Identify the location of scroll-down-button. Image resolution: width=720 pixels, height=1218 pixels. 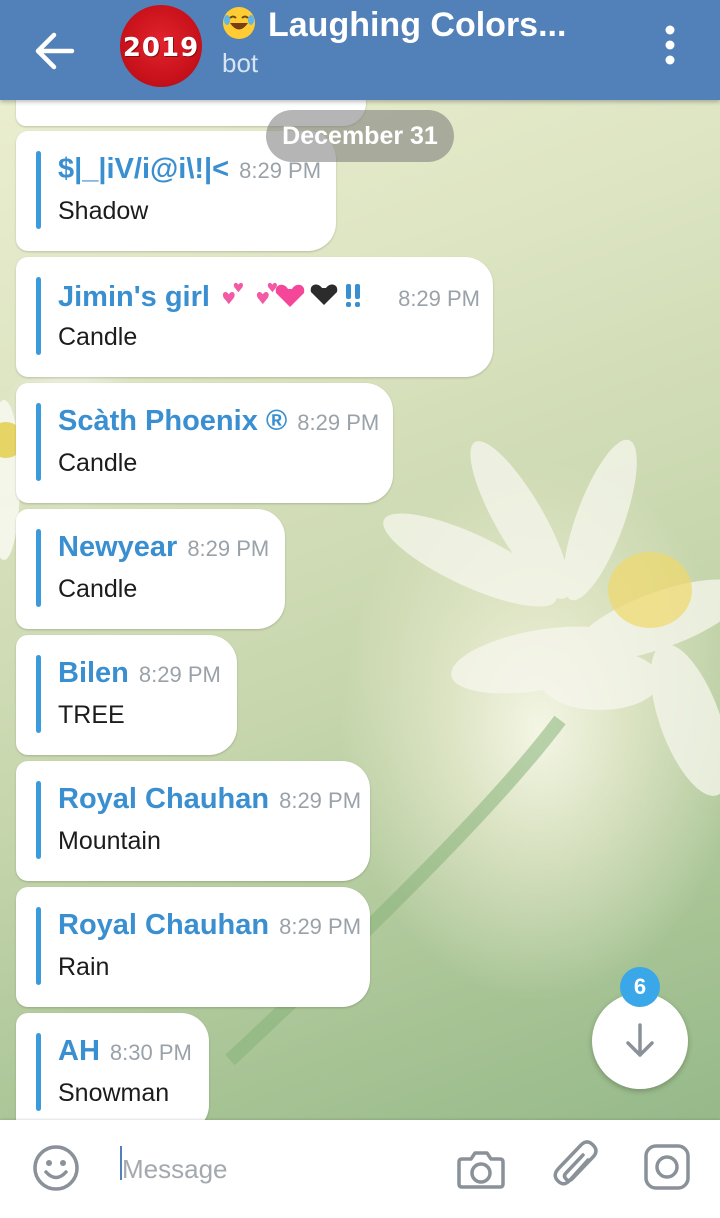
(640, 1041).